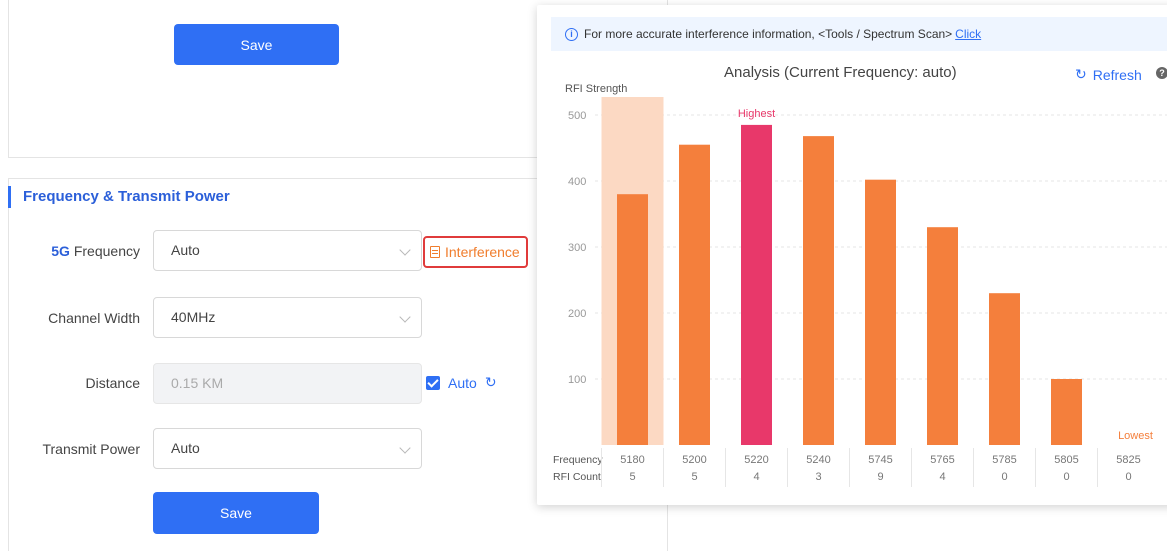  I want to click on interference-label: Interference, so click(482, 252).